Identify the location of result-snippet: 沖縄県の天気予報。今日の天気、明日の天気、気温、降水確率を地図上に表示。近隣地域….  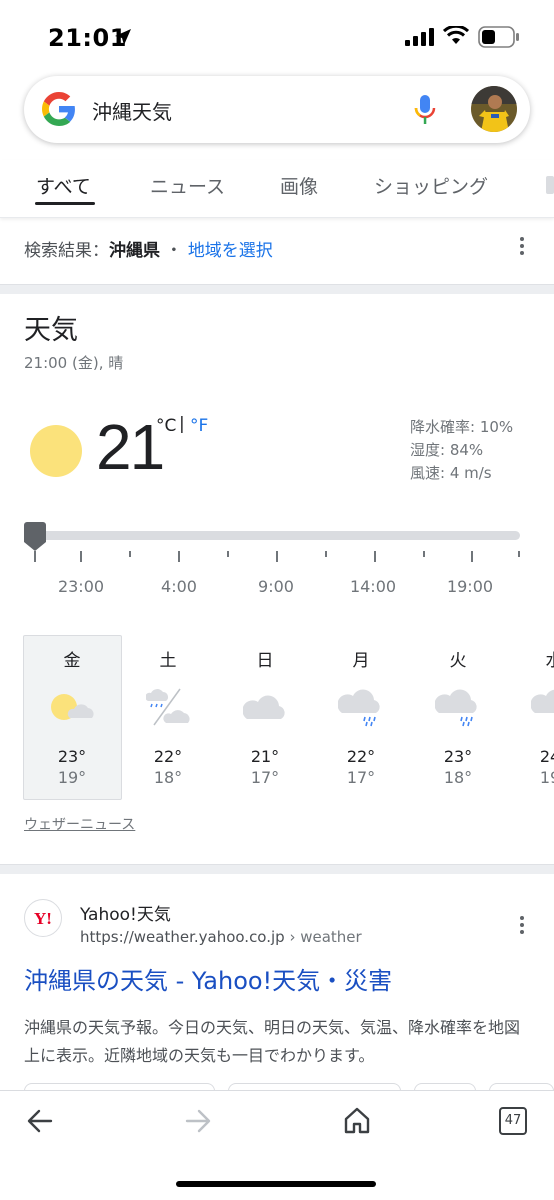
(272, 1041).